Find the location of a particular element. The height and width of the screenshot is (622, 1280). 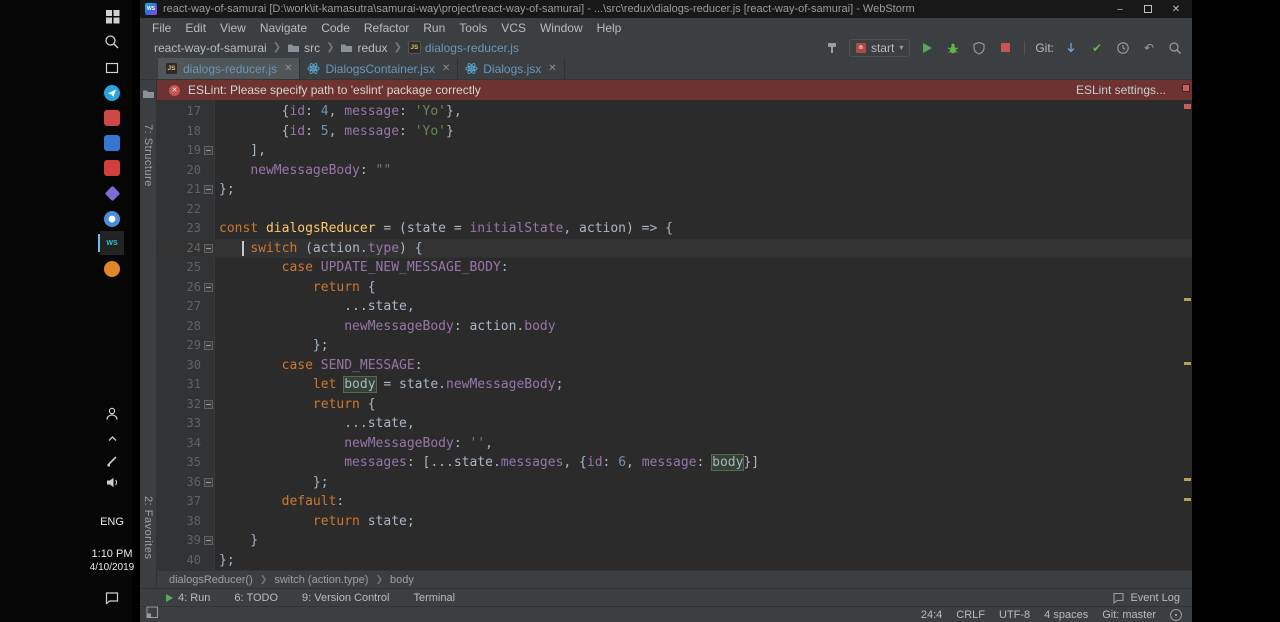

windows-ink-button is located at coordinates (112, 460).